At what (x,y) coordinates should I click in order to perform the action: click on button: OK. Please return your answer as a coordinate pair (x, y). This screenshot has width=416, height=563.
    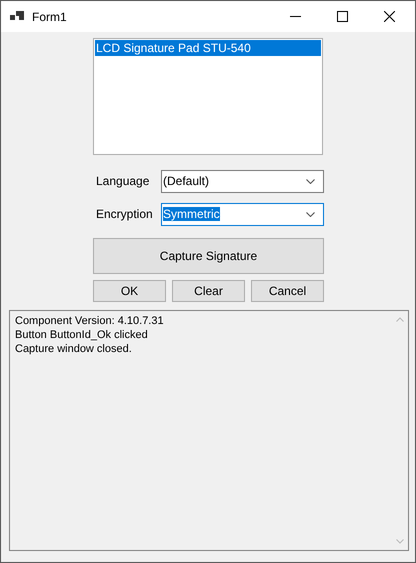
    Looking at the image, I should click on (129, 291).